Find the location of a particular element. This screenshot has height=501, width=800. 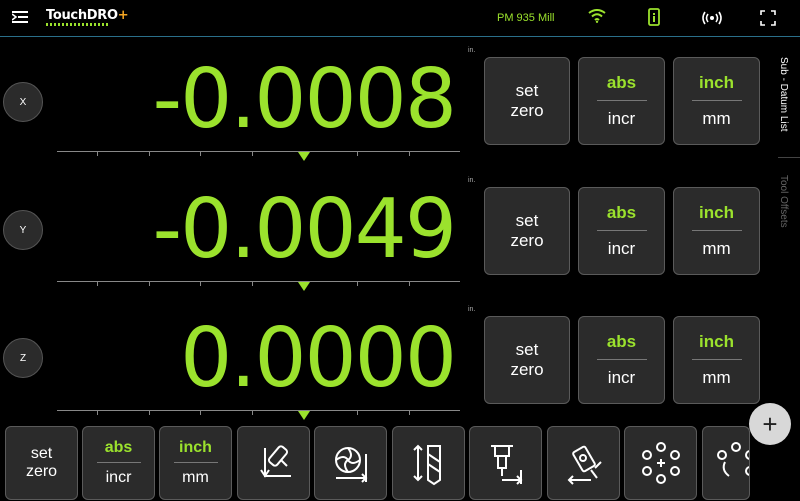

axis-button-y: Y is located at coordinates (23, 230).